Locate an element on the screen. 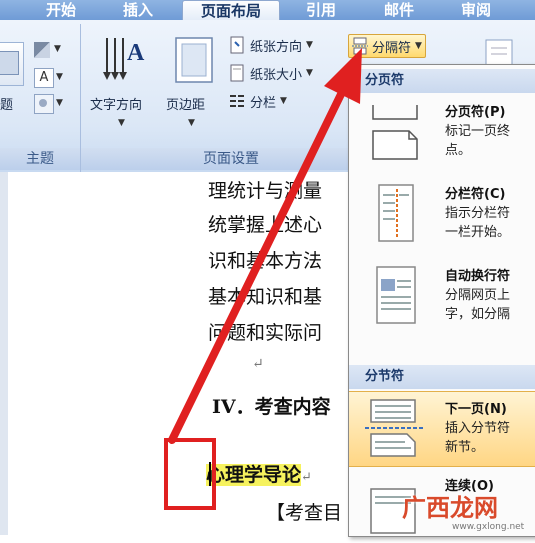 This screenshot has height=543, width=535. breaks-icon is located at coordinates (360, 46).